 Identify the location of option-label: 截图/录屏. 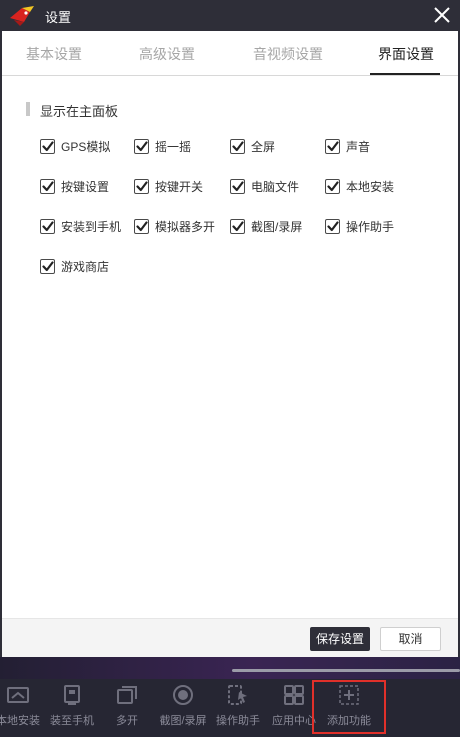
(277, 227).